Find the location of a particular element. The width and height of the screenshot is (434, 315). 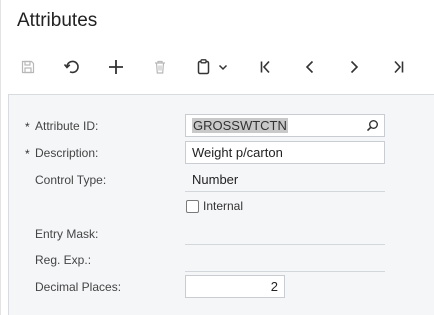

description-input: Weight p/carton is located at coordinates (285, 152).